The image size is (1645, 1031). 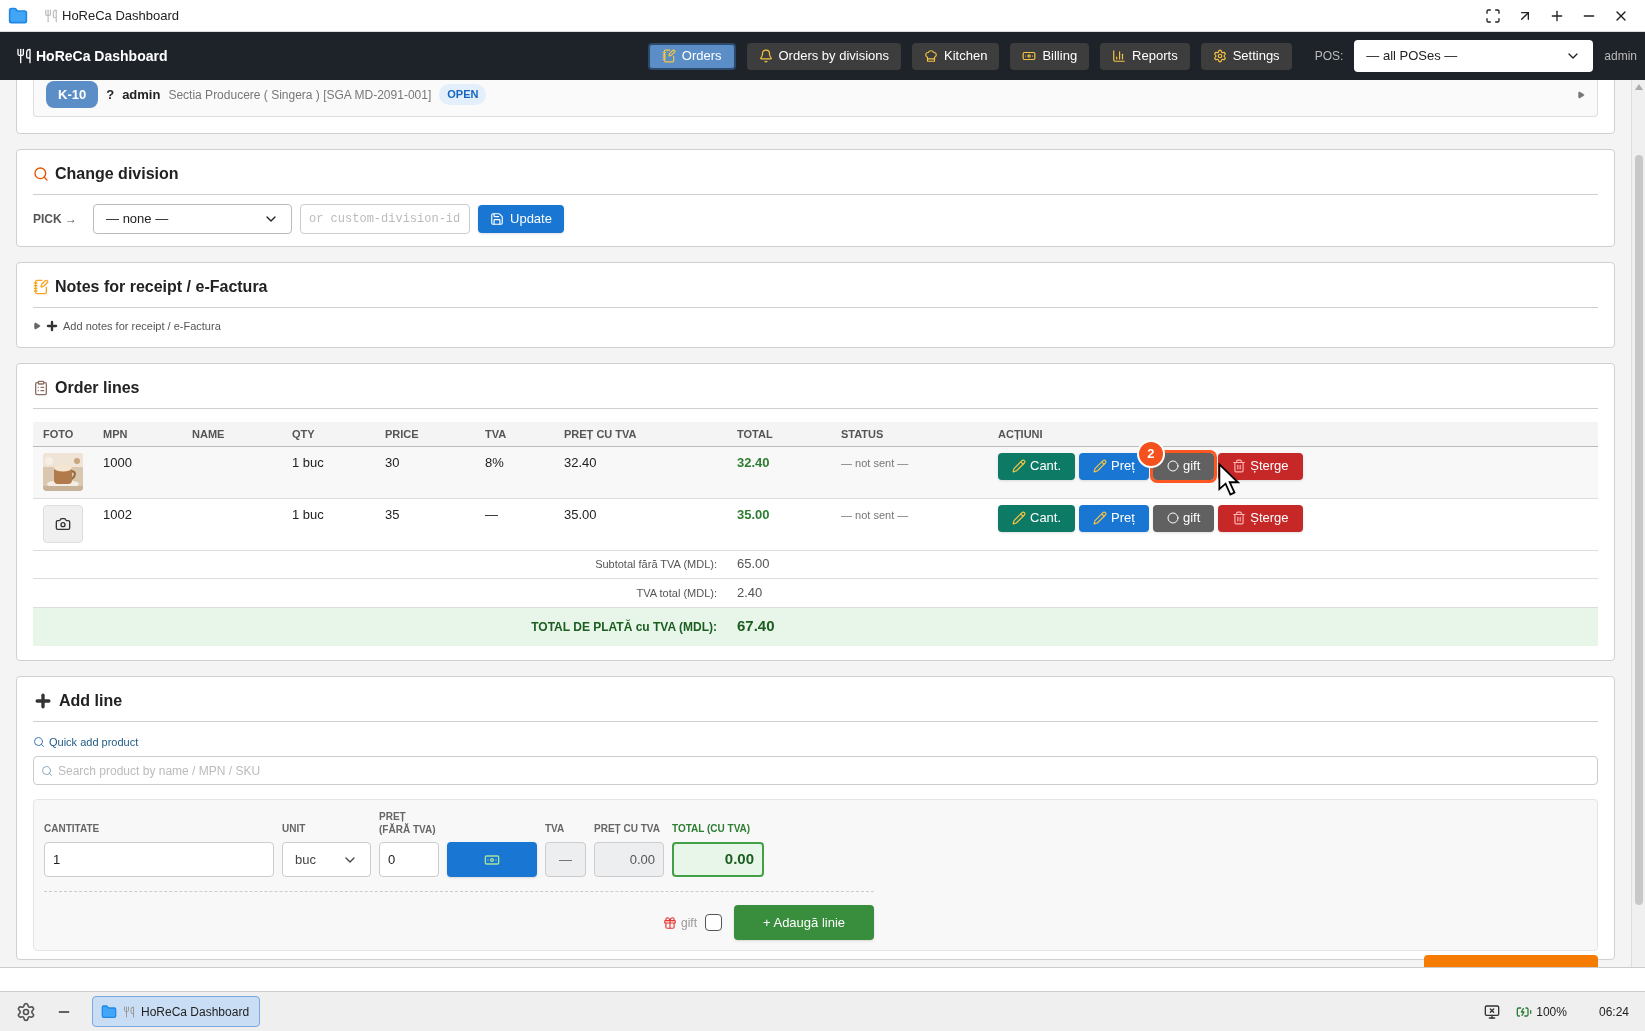 I want to click on division-select: — none —, so click(x=192, y=219).